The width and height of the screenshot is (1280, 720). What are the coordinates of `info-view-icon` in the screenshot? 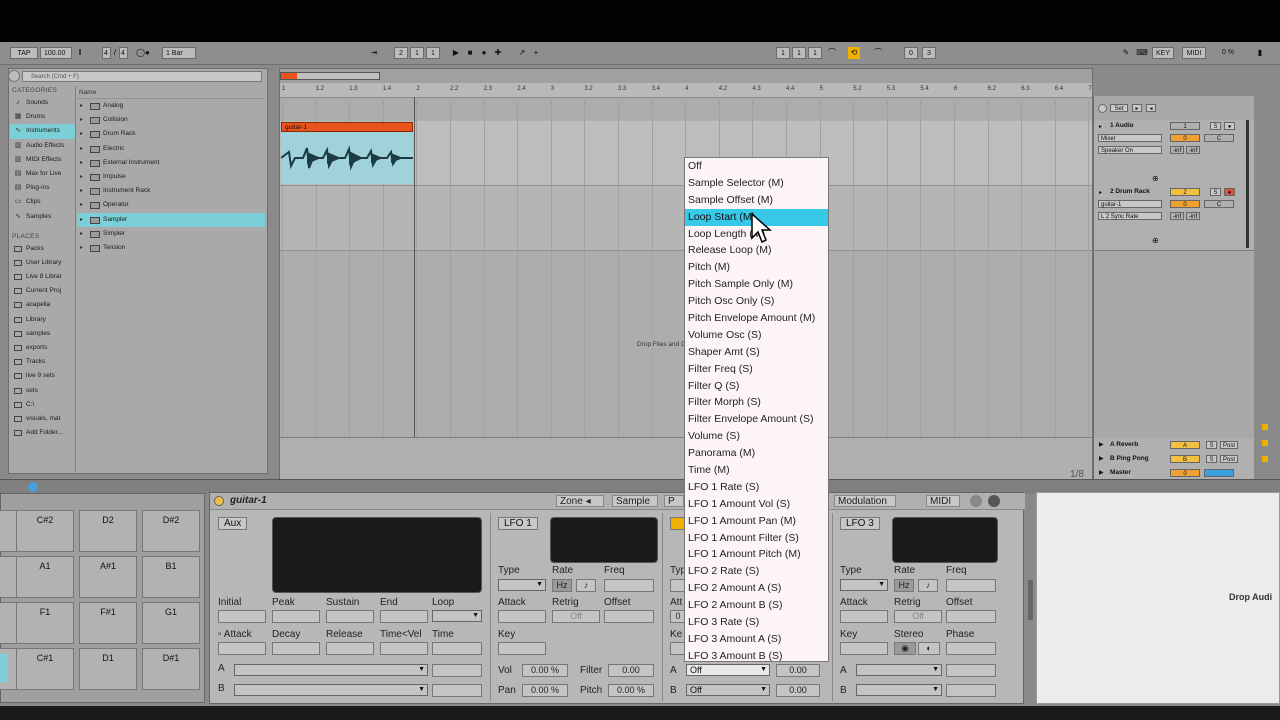 It's located at (33, 487).